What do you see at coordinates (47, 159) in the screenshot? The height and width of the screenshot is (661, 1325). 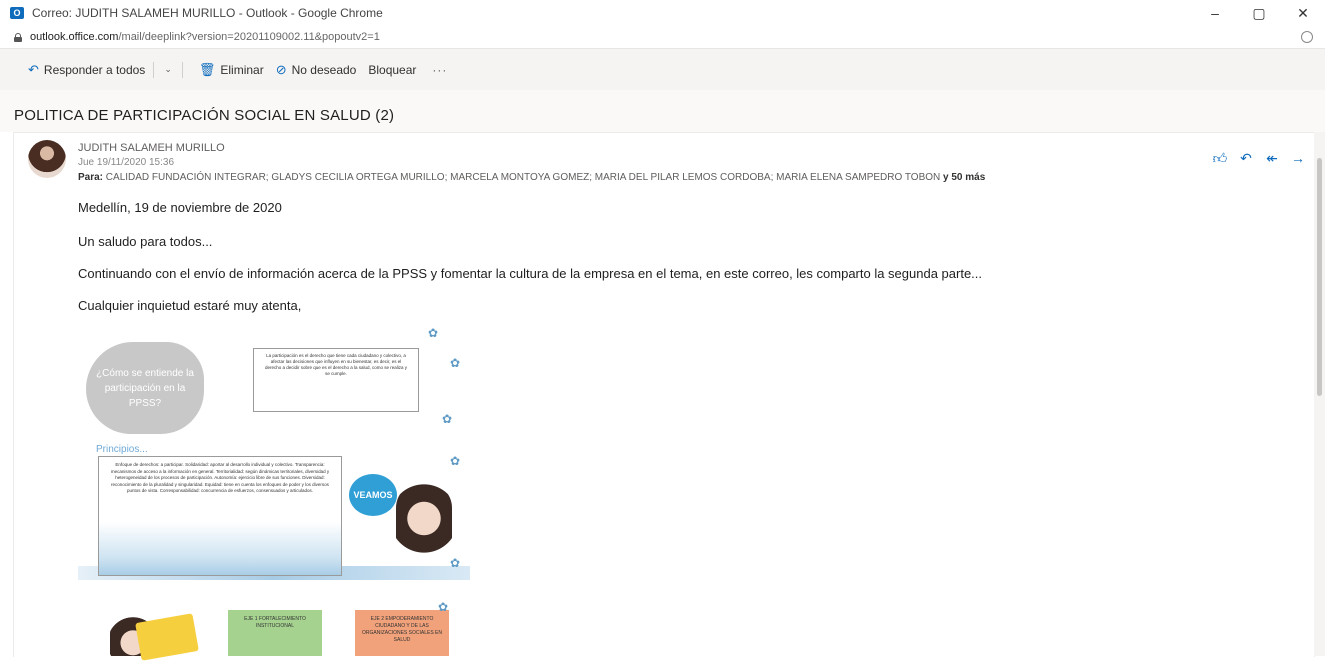 I see `avatar` at bounding box center [47, 159].